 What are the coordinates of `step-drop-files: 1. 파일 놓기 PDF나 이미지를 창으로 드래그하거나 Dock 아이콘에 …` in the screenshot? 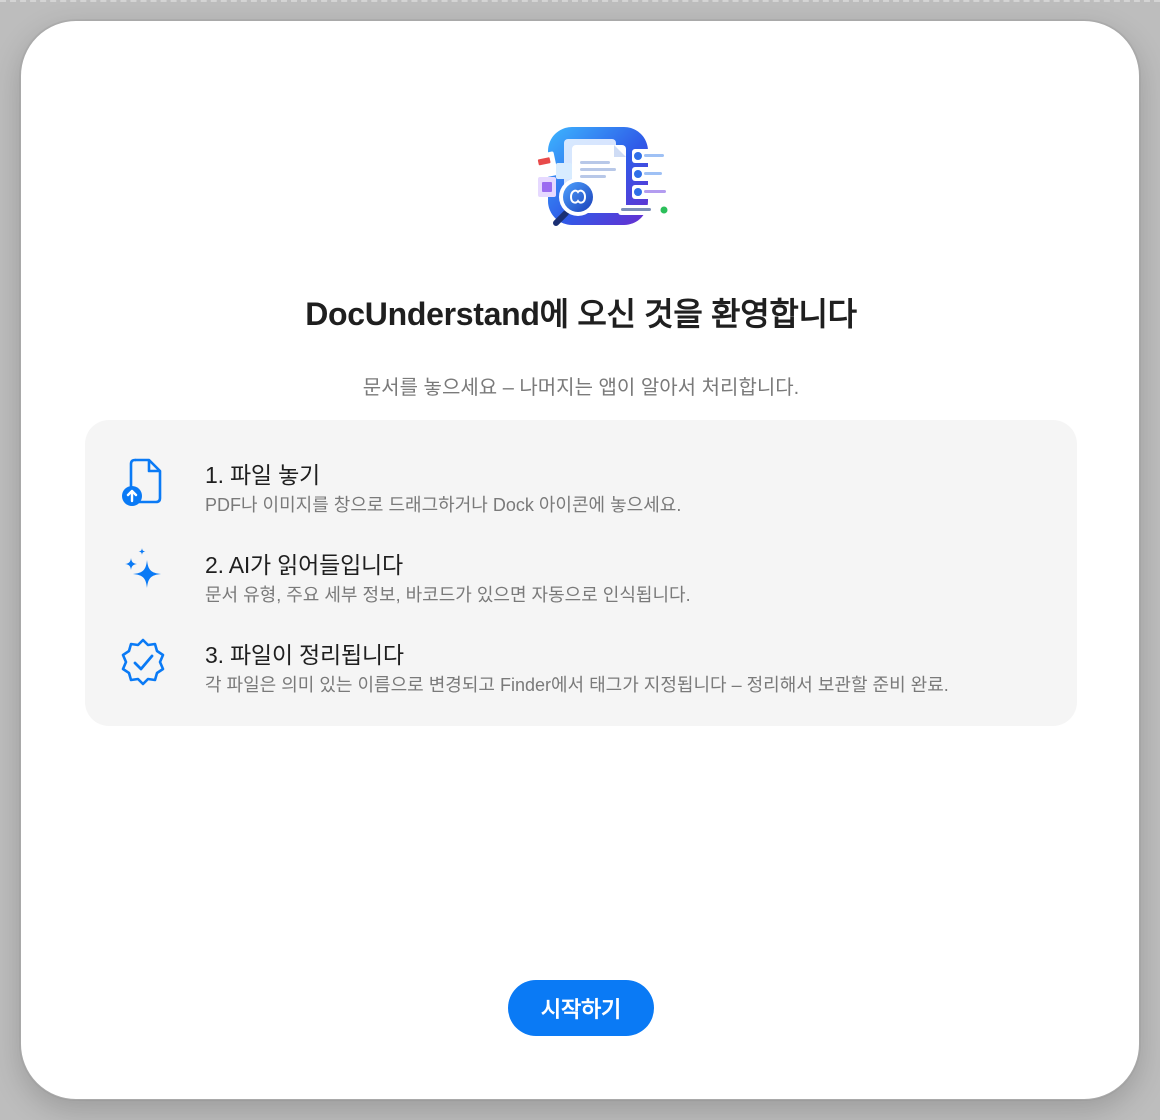 It's located at (581, 491).